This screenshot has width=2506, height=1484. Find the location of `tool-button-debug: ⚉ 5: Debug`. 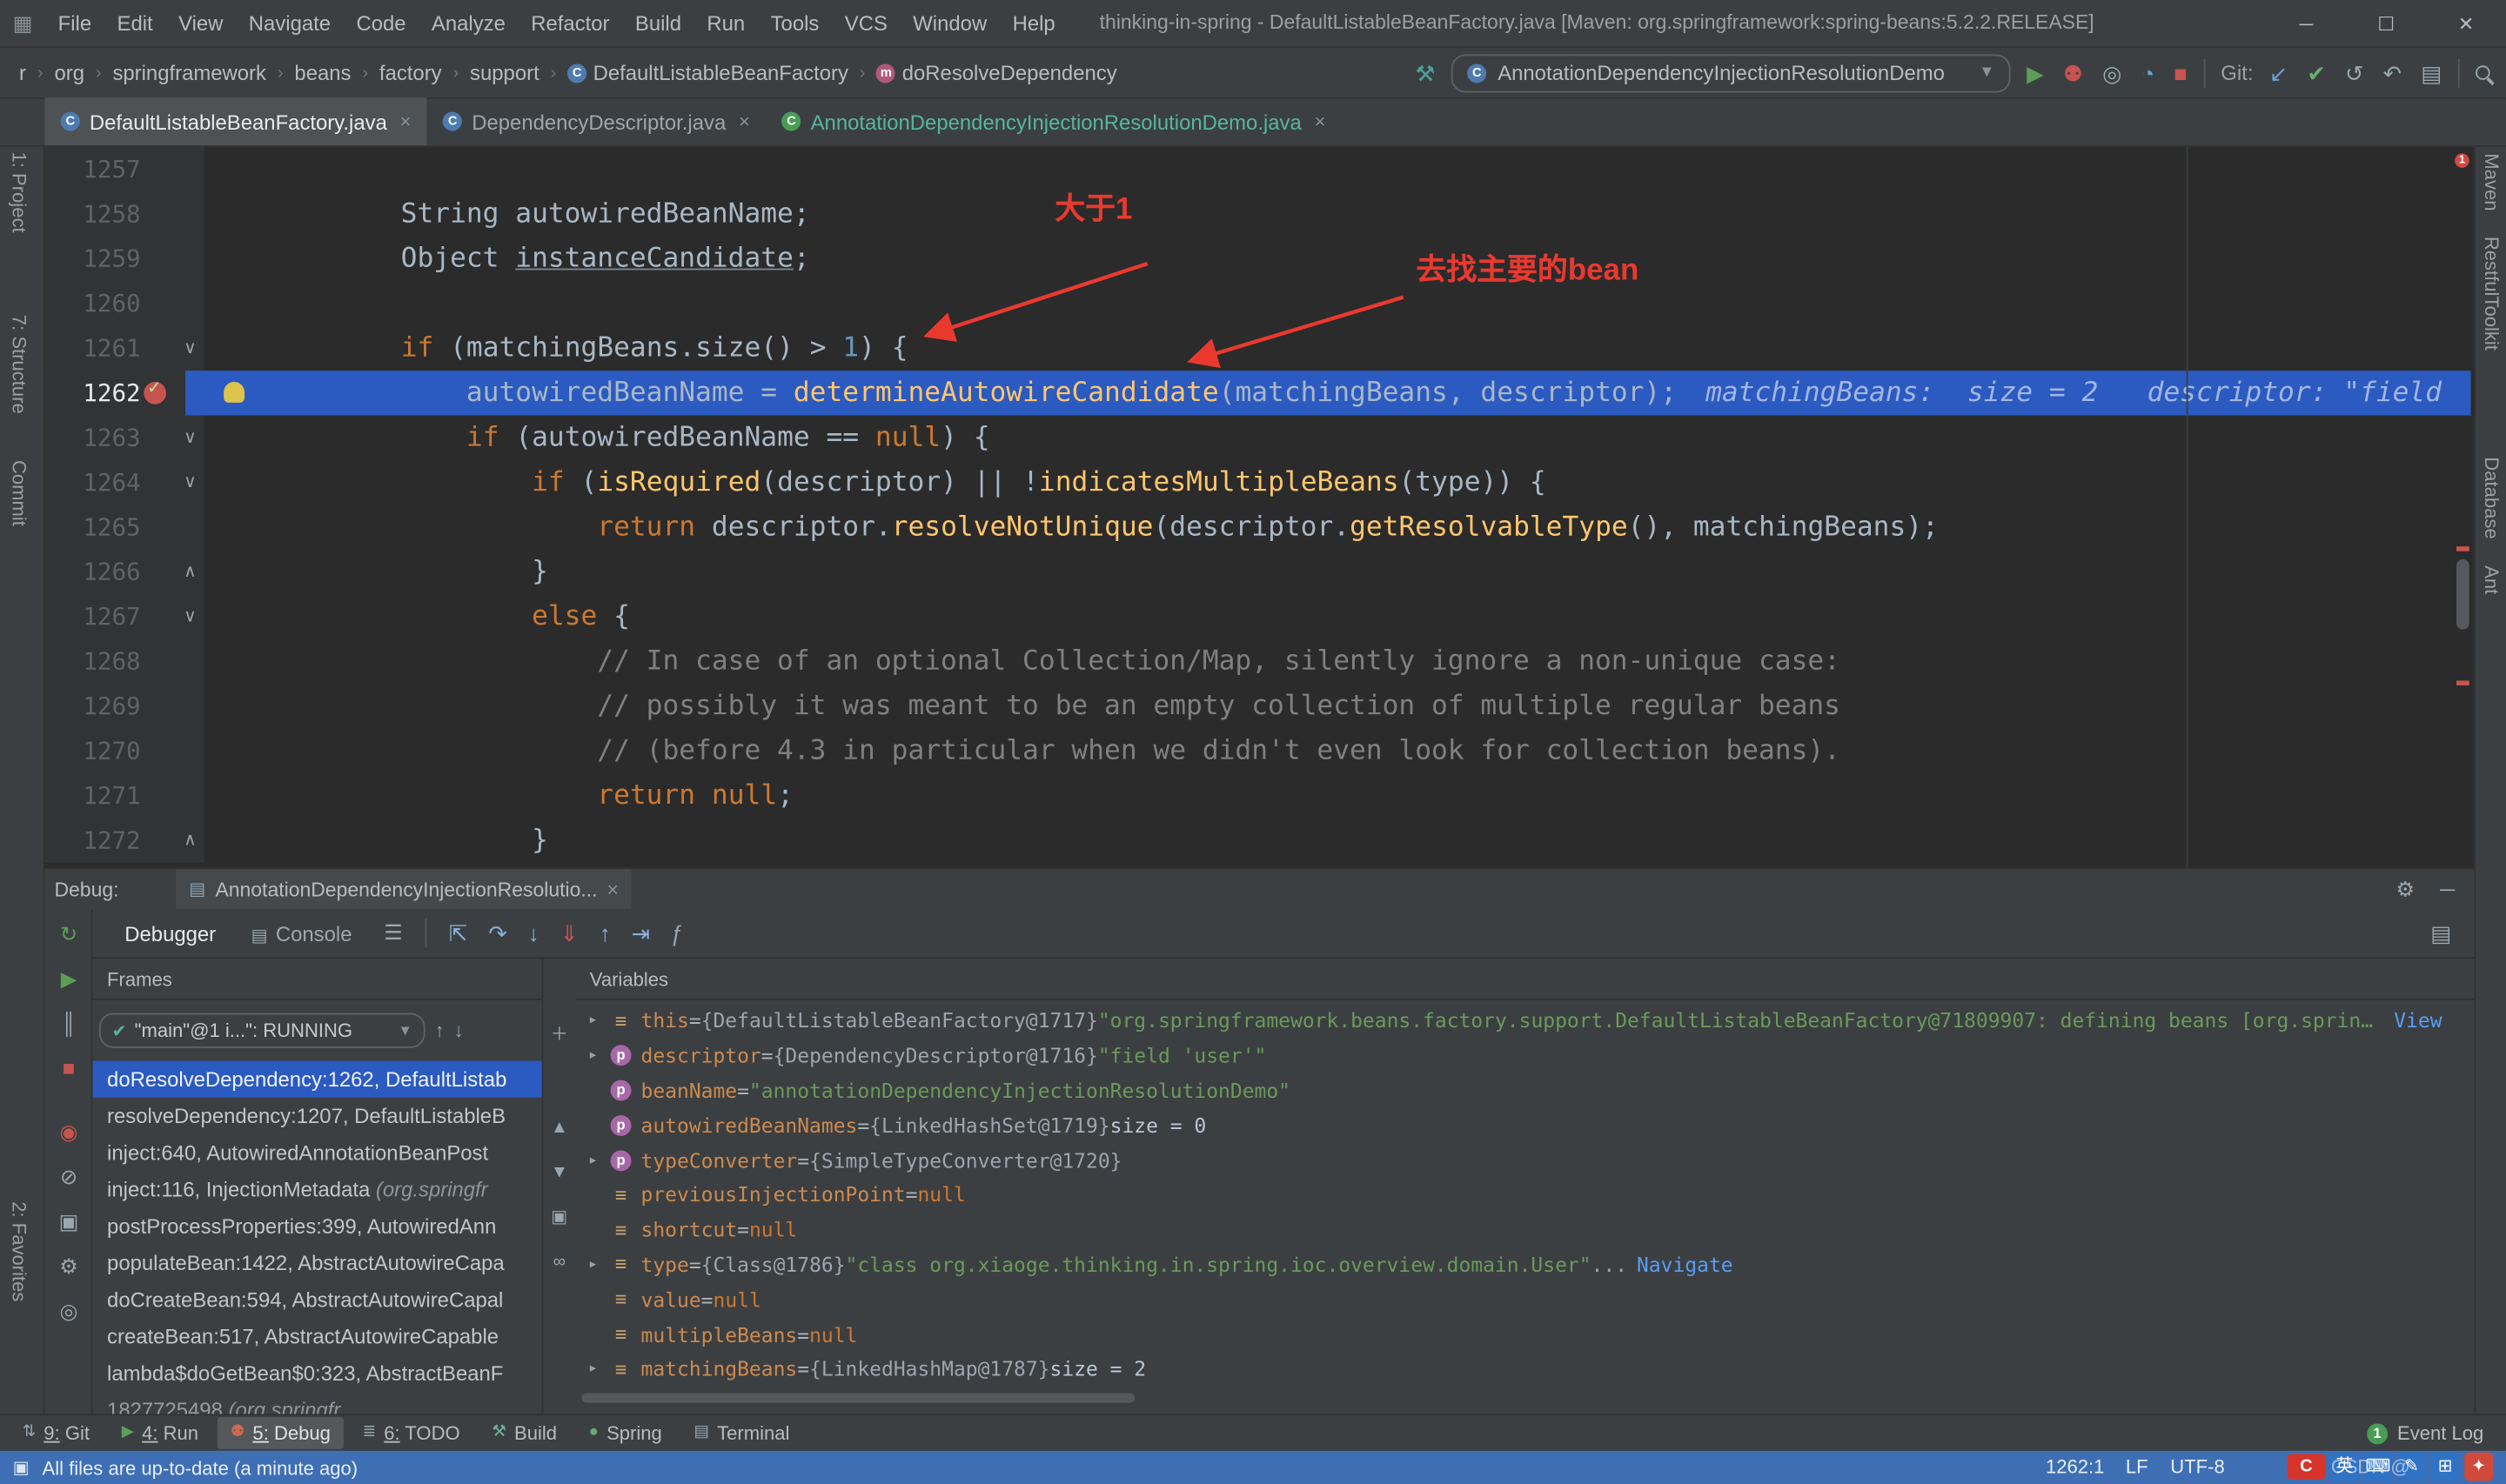

tool-button-debug: ⚉ 5: Debug is located at coordinates (281, 1433).